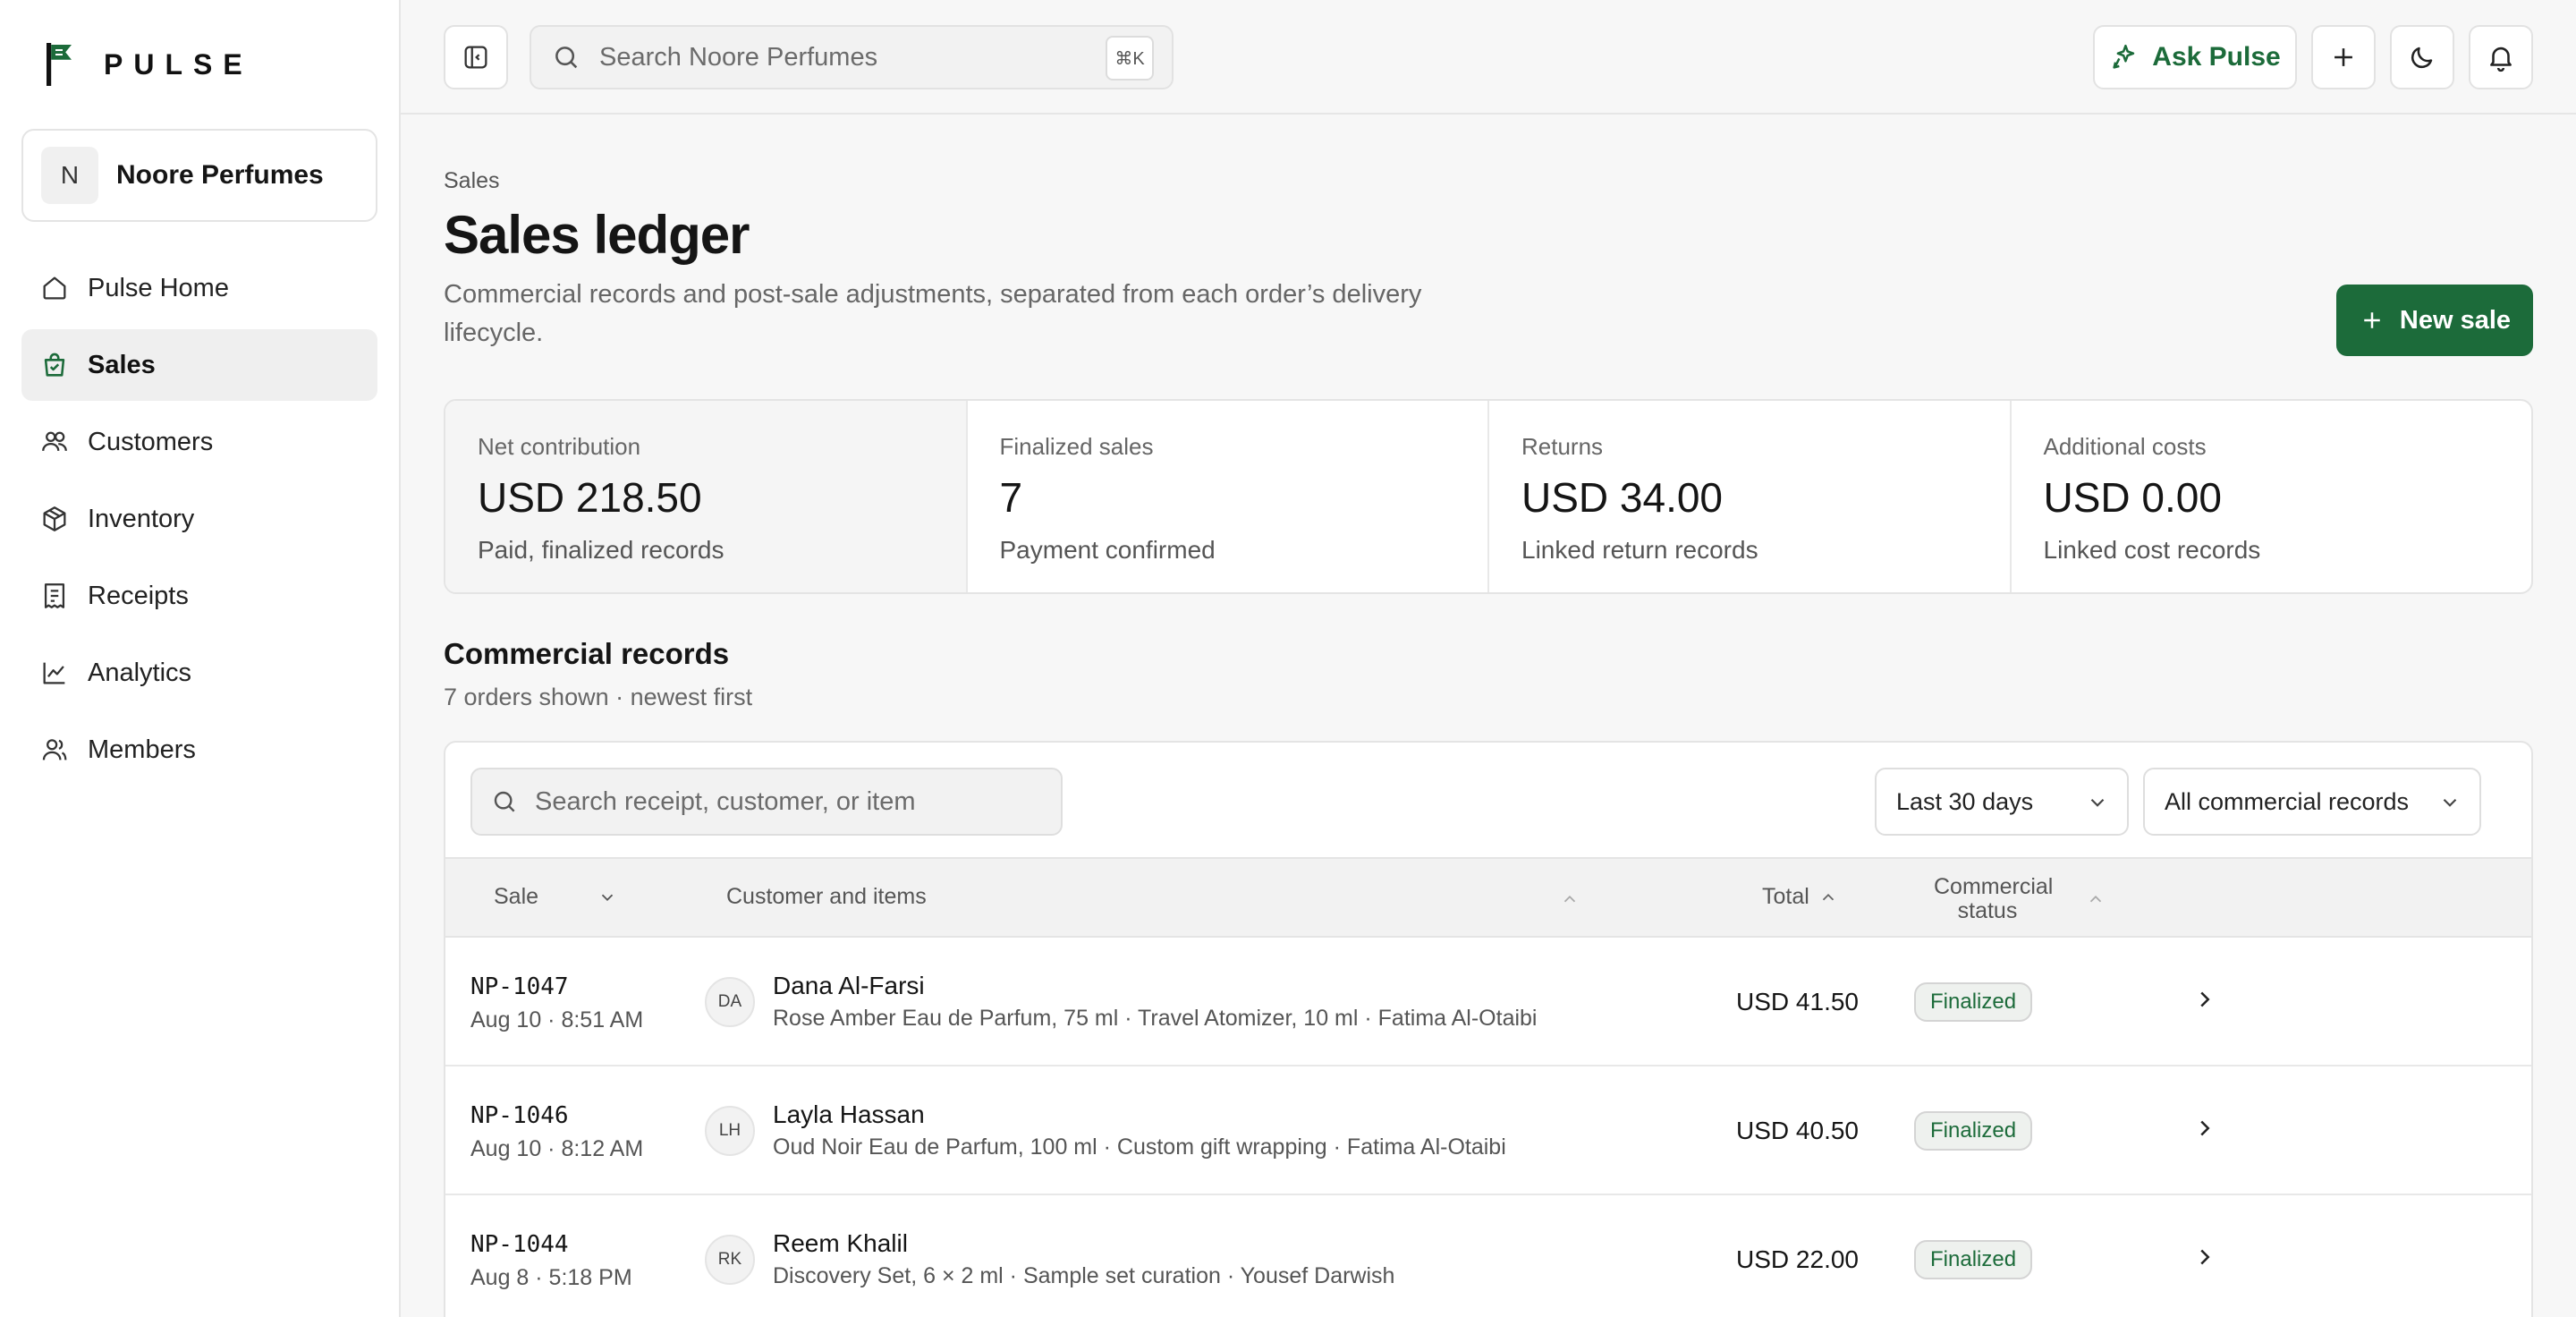 This screenshot has height=1317, width=2576. What do you see at coordinates (730, 1131) in the screenshot?
I see `avatar: LH` at bounding box center [730, 1131].